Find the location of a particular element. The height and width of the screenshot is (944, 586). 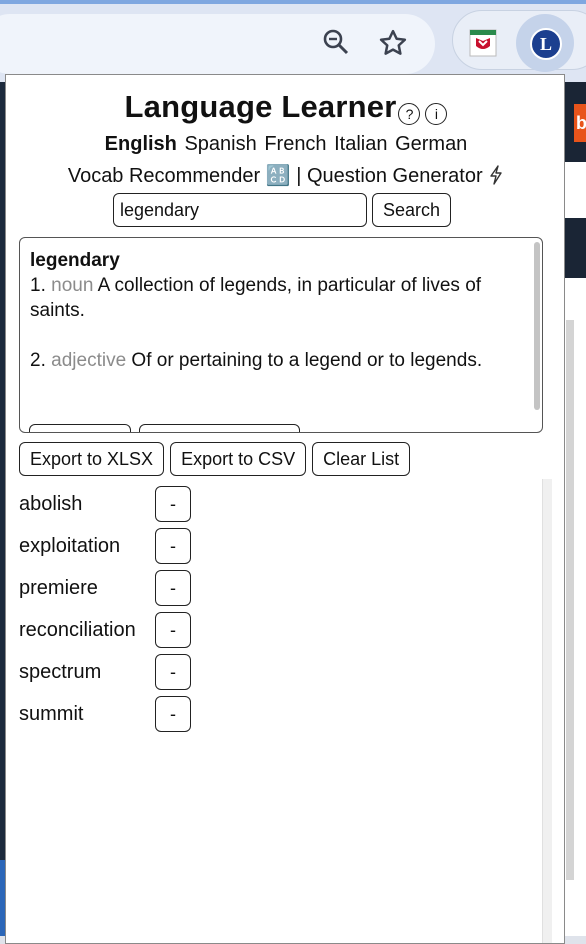

lightning-icon is located at coordinates (496, 176).